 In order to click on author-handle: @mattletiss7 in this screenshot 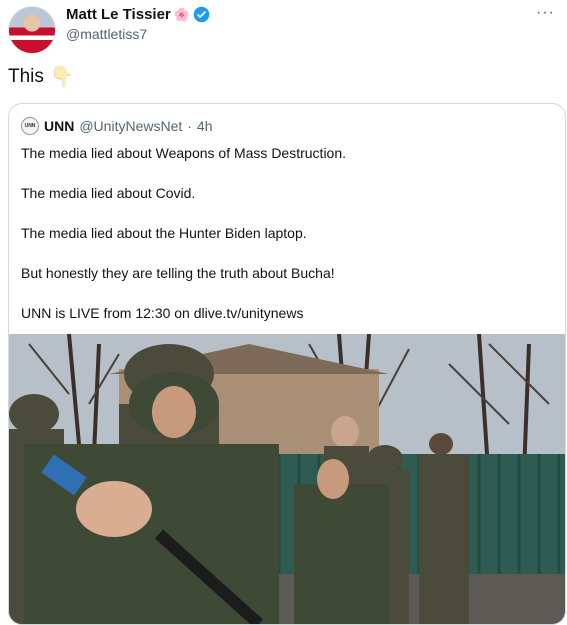, I will do `click(106, 34)`.